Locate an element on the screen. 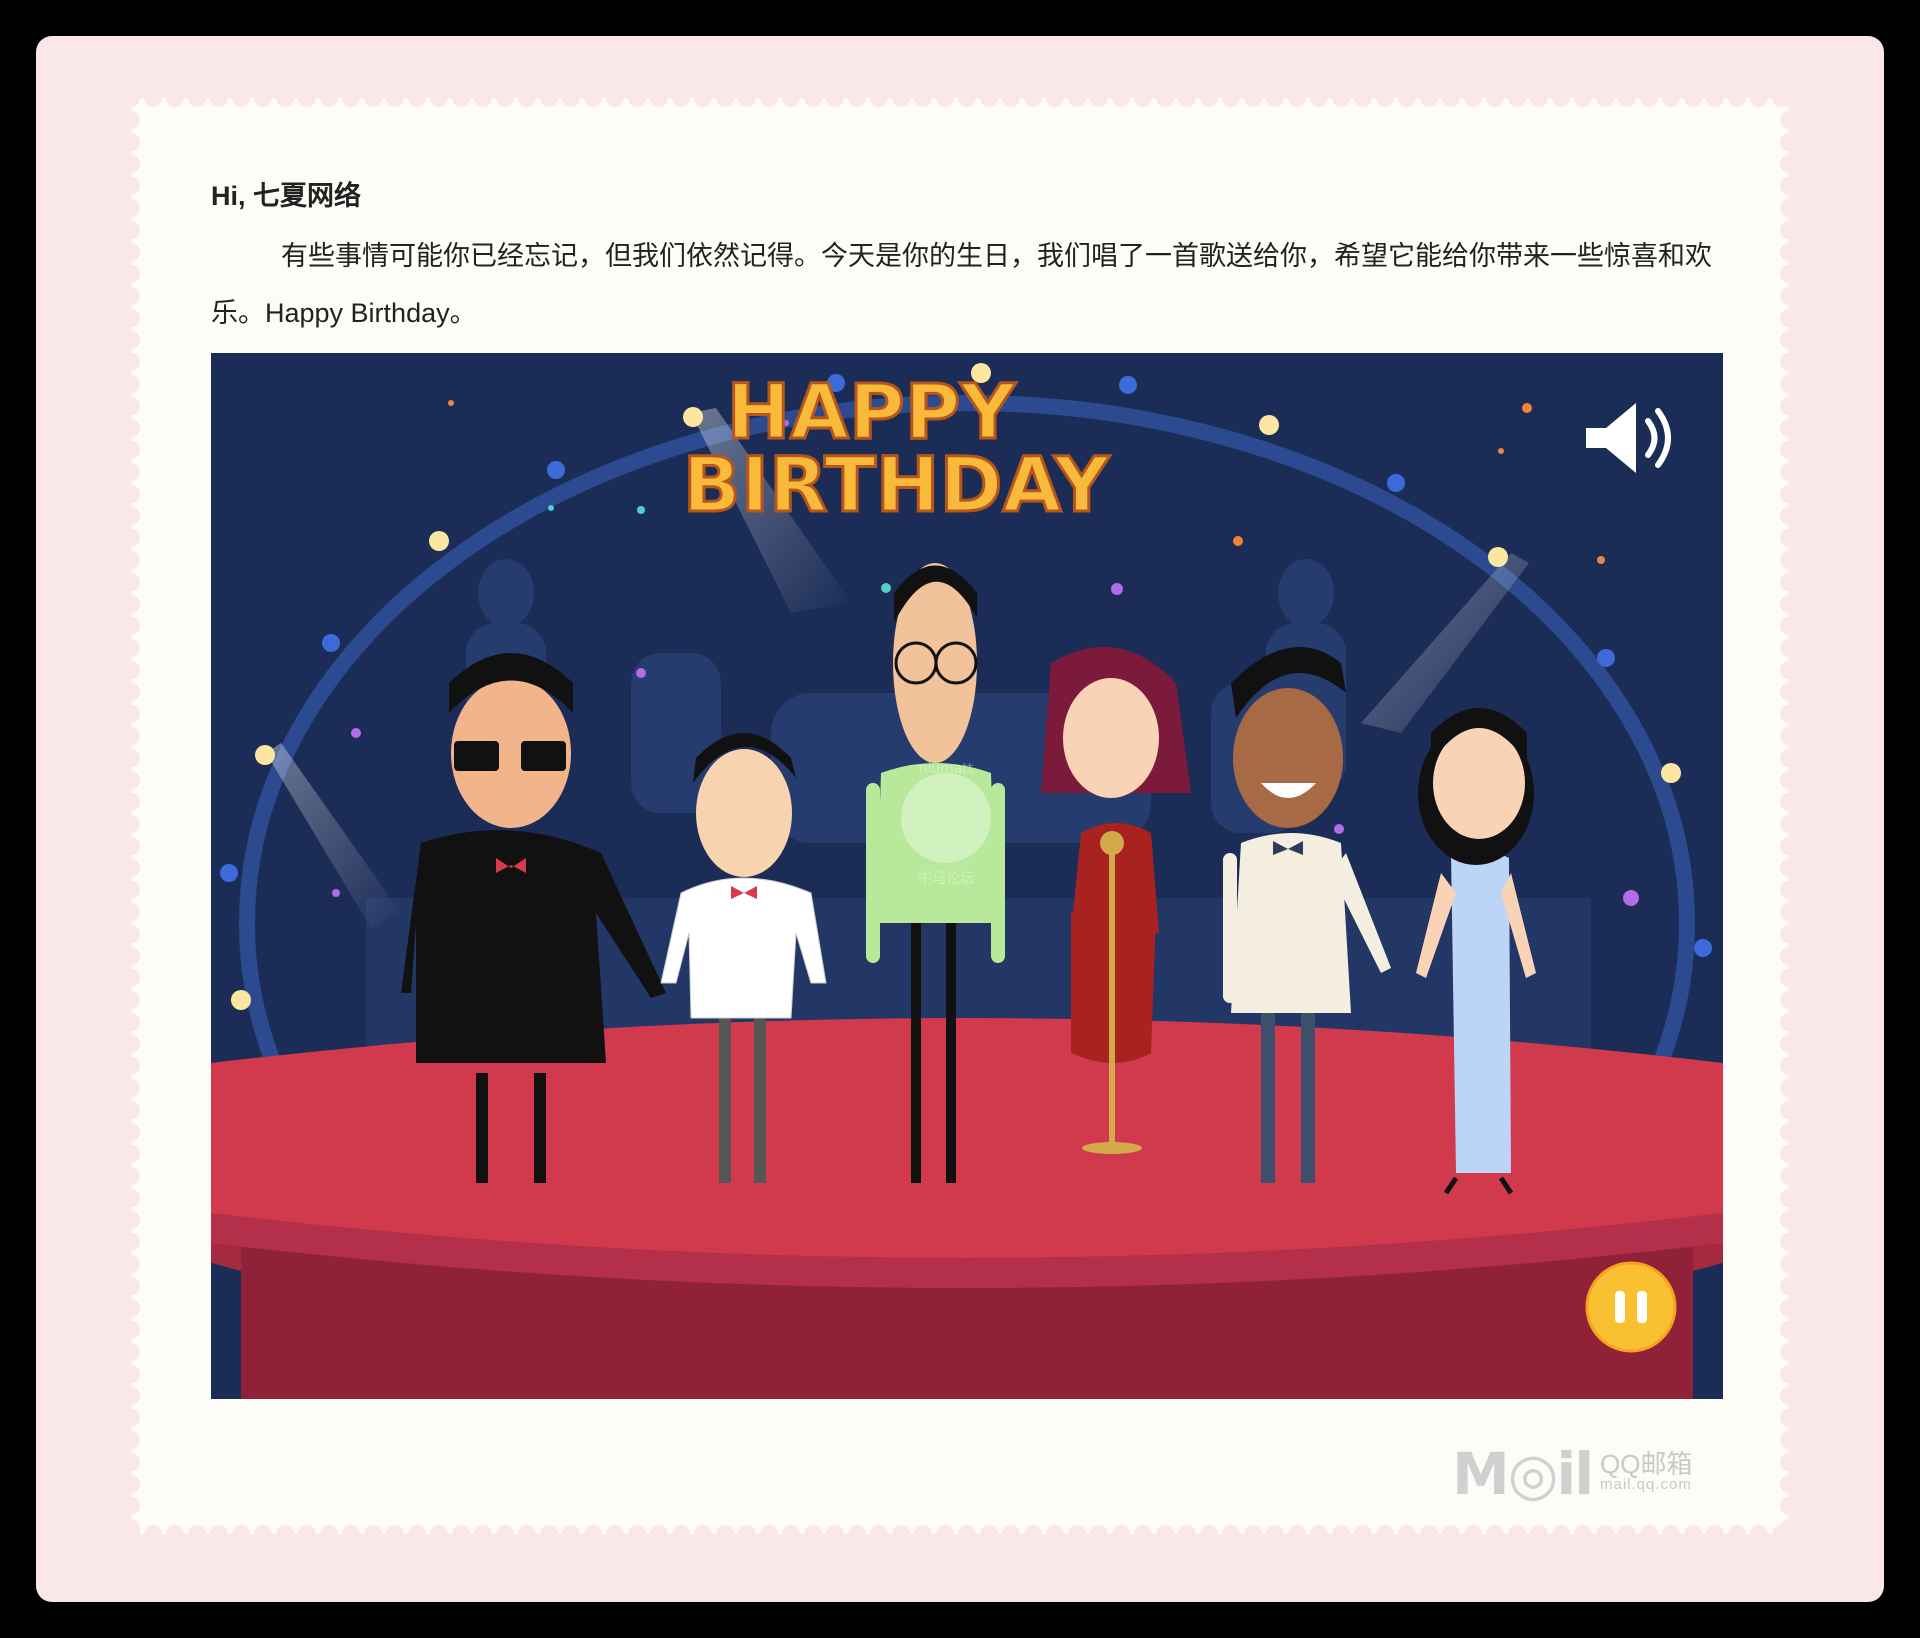 This screenshot has height=1638, width=1920. video-title-line2: BIRTHDAY is located at coordinates (896, 484).